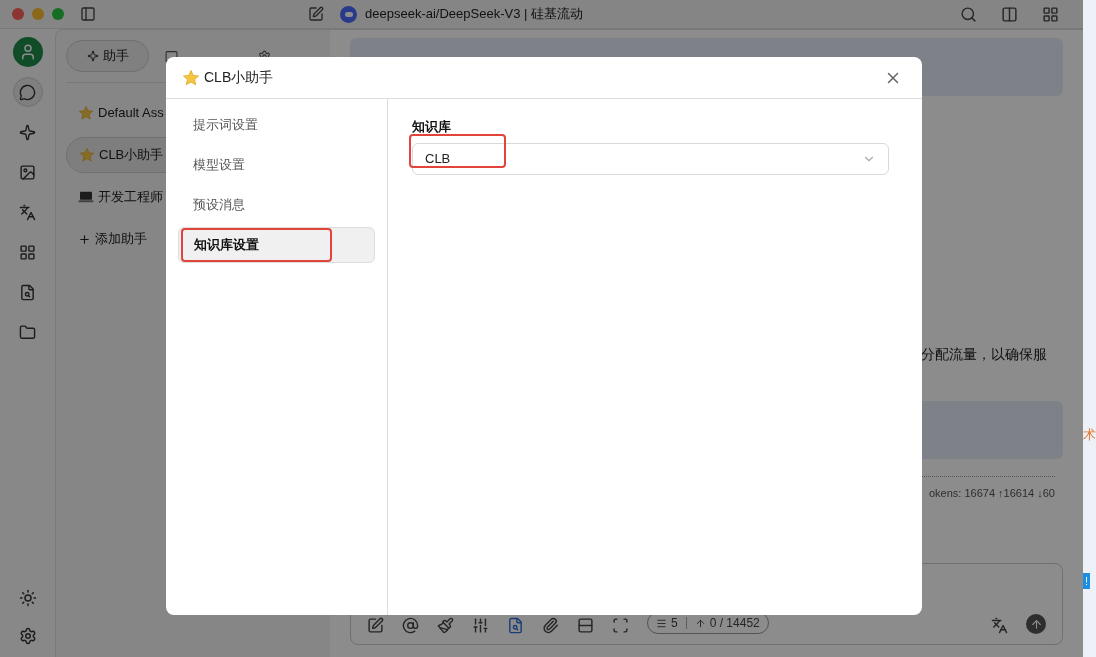  Describe the element at coordinates (674, 623) in the screenshot. I see `context-count: 5` at that location.